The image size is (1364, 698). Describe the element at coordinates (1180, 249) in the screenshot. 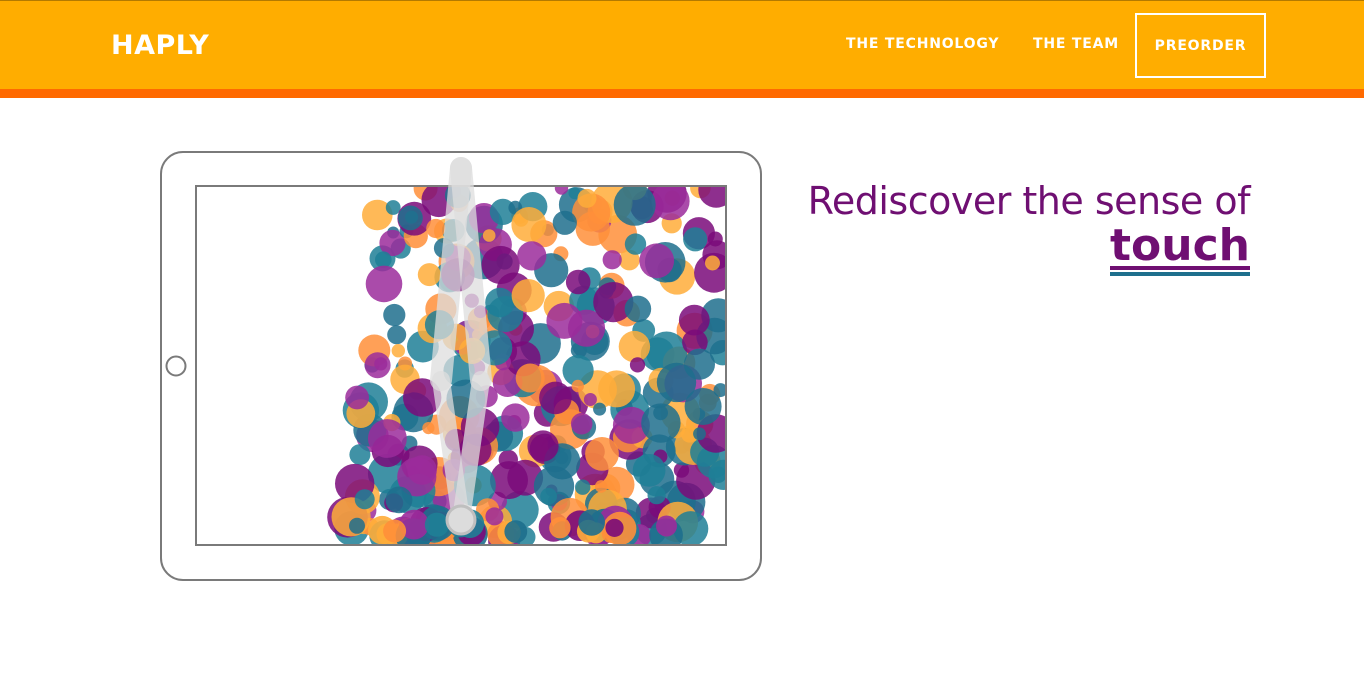

I see `tagline-emphasis-touch: touch` at that location.